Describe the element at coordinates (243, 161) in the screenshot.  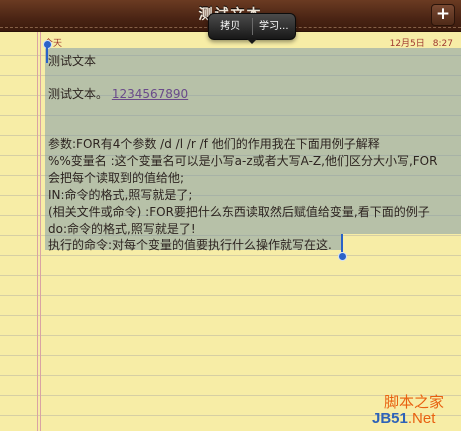
I see `note-line: %%变量名 :这个变量名可以是小写a-z或者大写A-Z,他们区分大小写,FOR` at that location.